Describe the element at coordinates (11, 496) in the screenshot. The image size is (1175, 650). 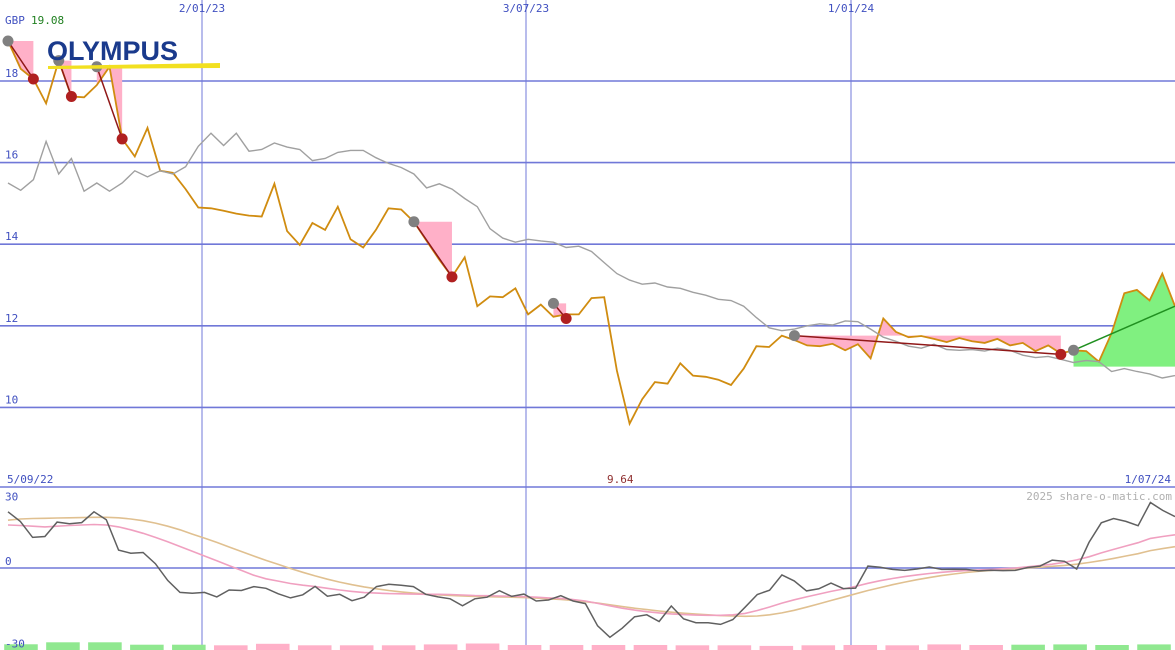
I see `osc-tick-label: 30` at that location.